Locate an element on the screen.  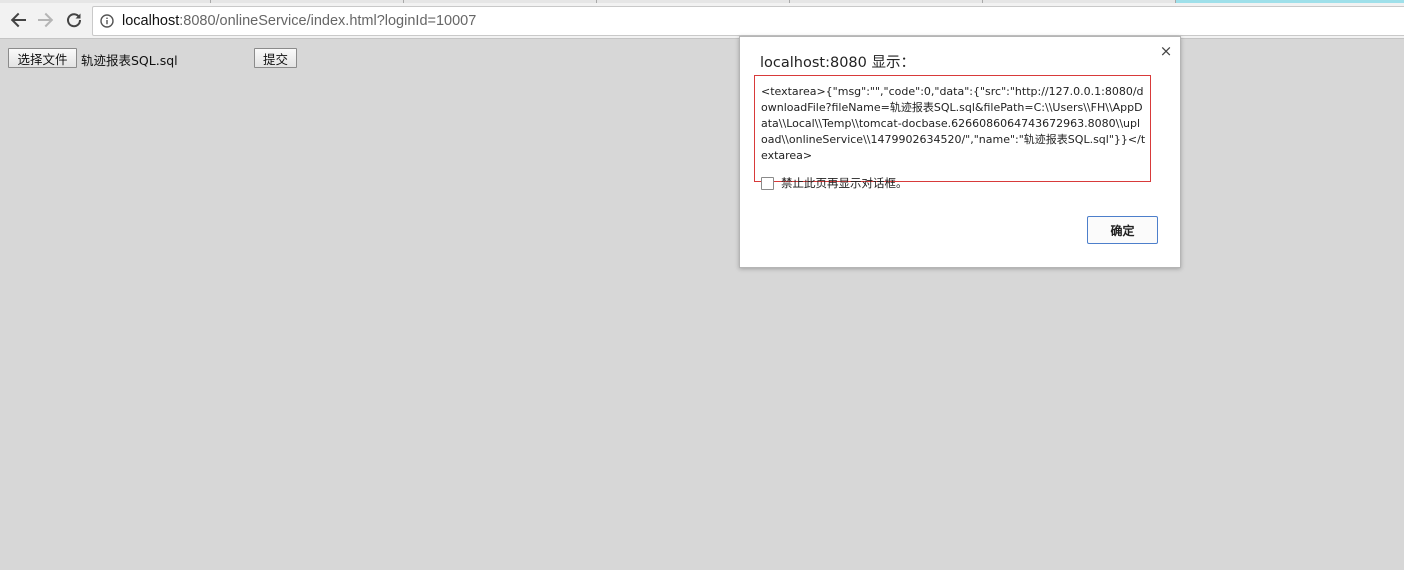
ok-button: 确定 is located at coordinates (1122, 230).